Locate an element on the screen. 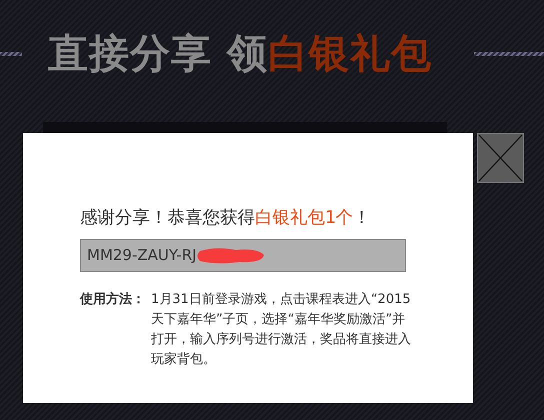 The image size is (544, 420). headline: 直接分享 领白银礼包 is located at coordinates (240, 54).